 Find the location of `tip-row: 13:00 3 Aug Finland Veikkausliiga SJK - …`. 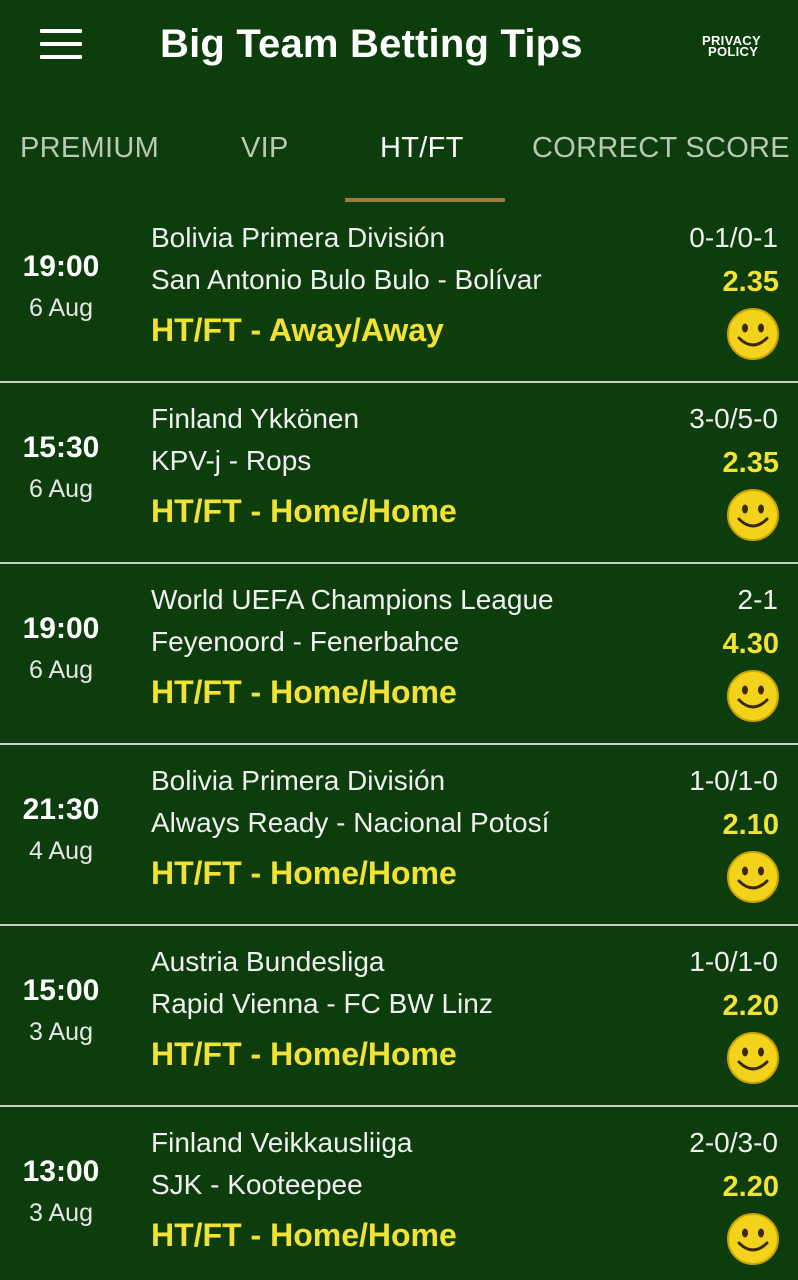

tip-row: 13:00 3 Aug Finland Veikkausliiga SJK - … is located at coordinates (399, 1193).